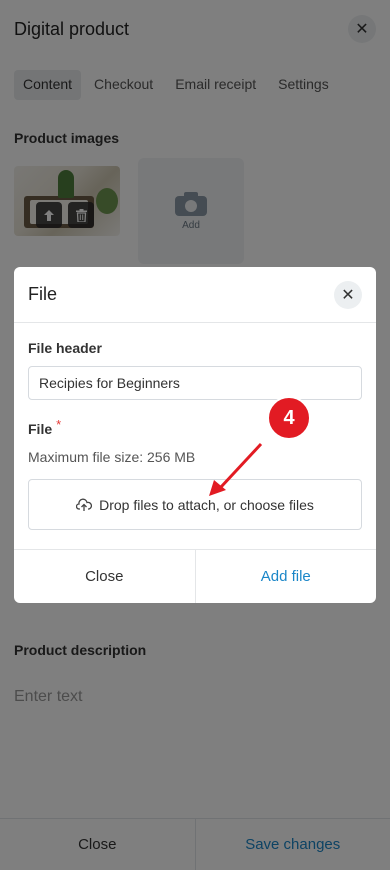 The width and height of the screenshot is (390, 870). I want to click on modal-footer: Close Add file, so click(195, 576).